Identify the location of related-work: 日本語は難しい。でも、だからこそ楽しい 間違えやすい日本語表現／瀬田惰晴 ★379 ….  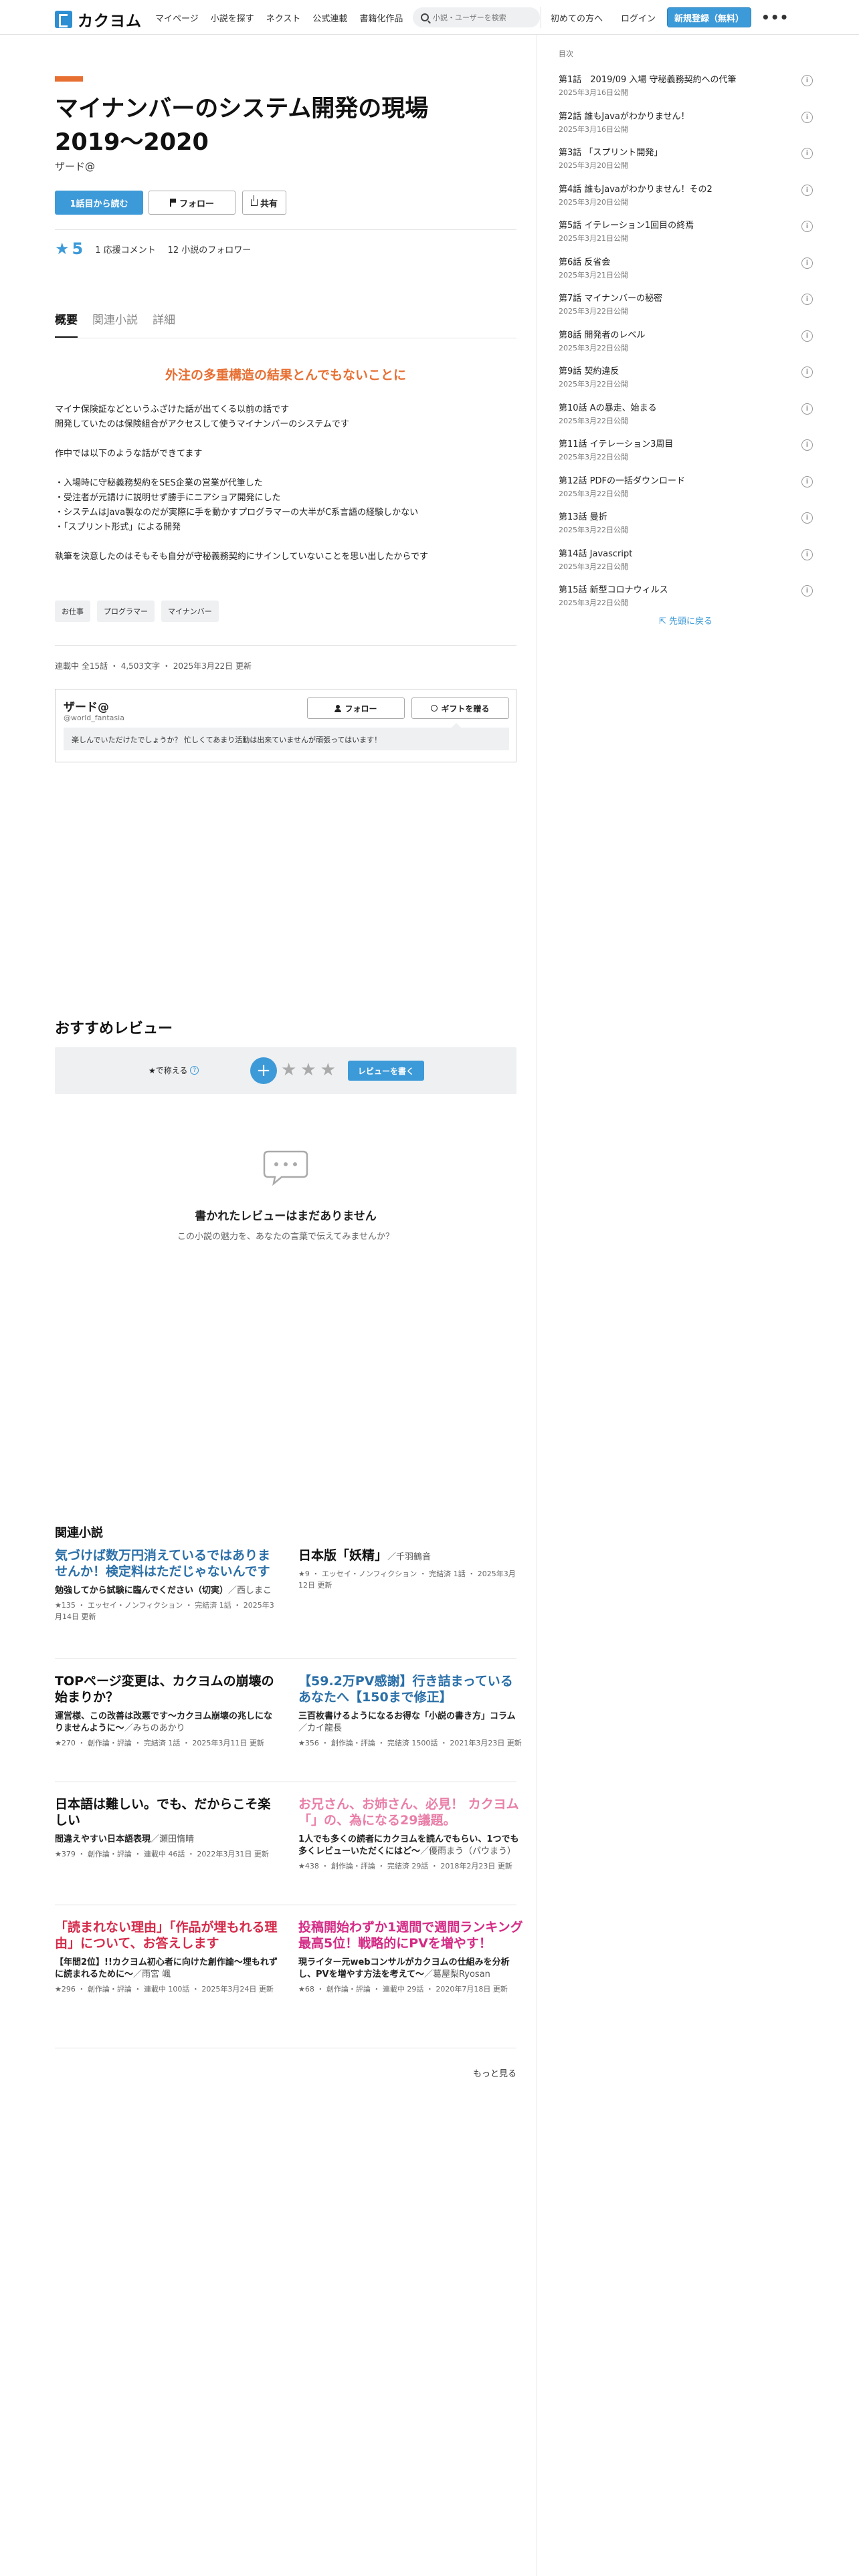
(167, 1828).